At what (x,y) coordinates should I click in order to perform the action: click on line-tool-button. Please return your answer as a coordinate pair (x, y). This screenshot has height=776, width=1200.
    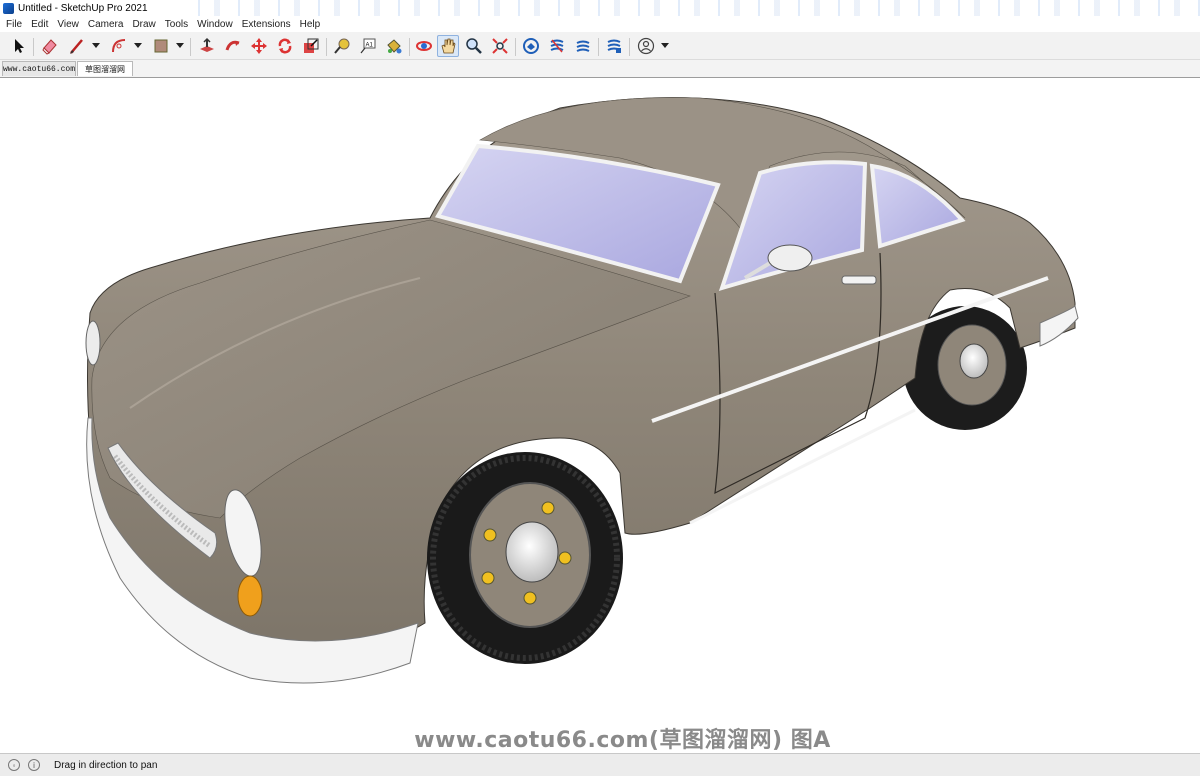
    Looking at the image, I should click on (77, 46).